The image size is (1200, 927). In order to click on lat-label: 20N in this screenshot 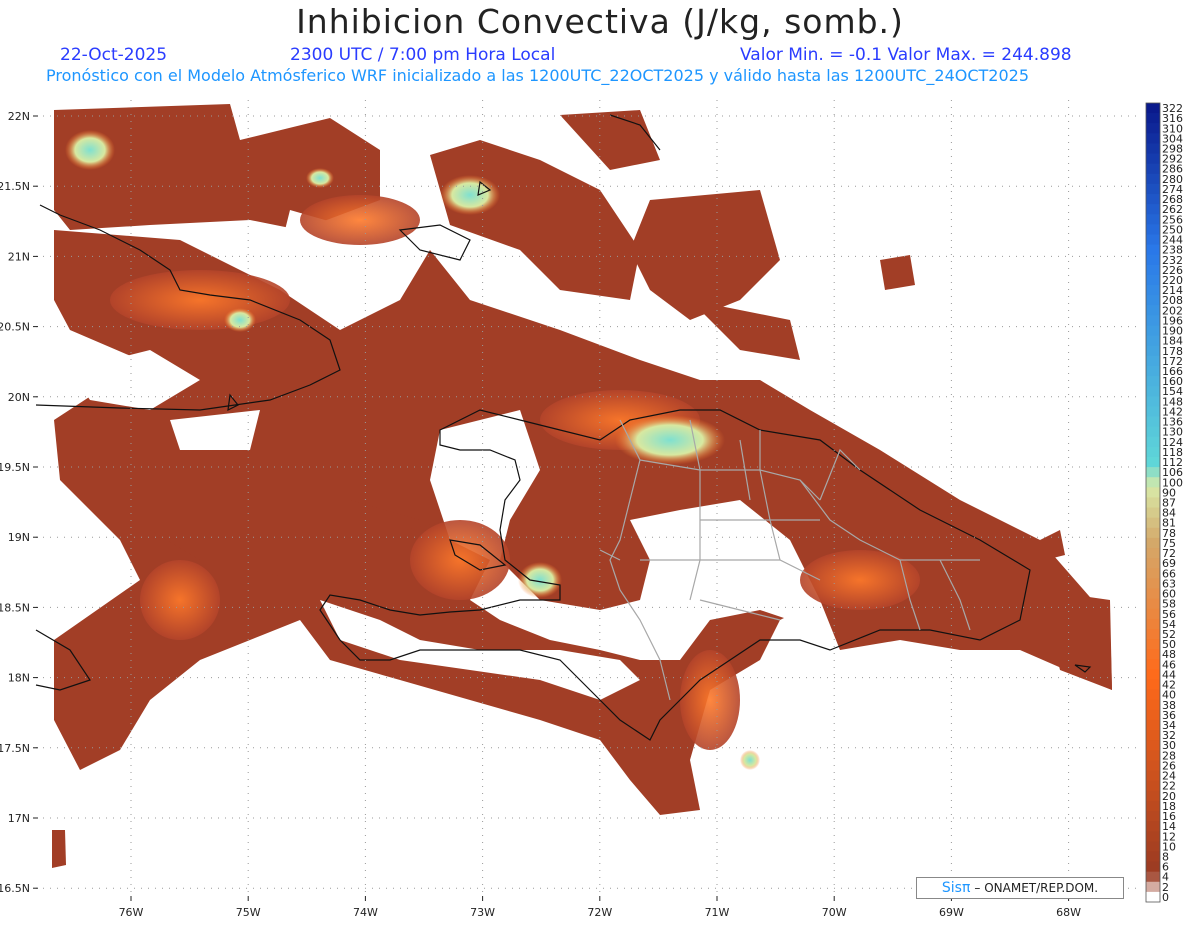, I will do `click(19, 397)`.